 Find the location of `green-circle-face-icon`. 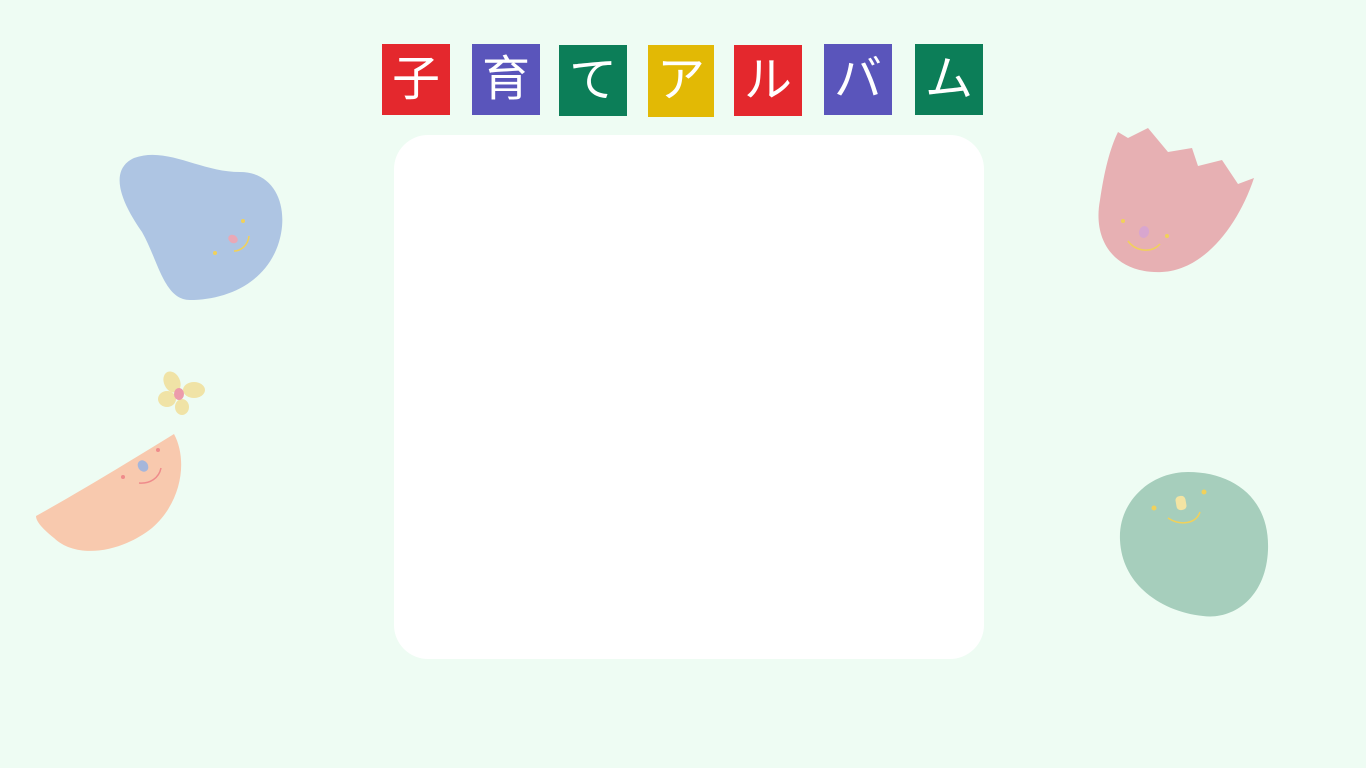

green-circle-face-icon is located at coordinates (1194, 544).